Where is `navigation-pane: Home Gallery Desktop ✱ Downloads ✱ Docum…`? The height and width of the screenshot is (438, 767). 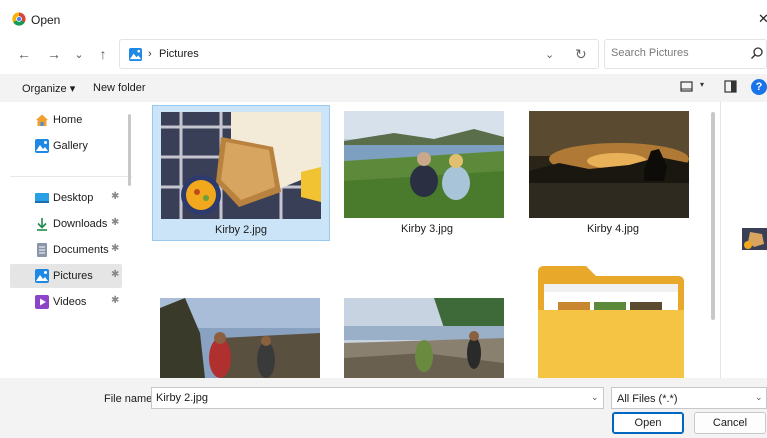 navigation-pane: Home Gallery Desktop ✱ Downloads ✱ Docum… is located at coordinates (68, 240).